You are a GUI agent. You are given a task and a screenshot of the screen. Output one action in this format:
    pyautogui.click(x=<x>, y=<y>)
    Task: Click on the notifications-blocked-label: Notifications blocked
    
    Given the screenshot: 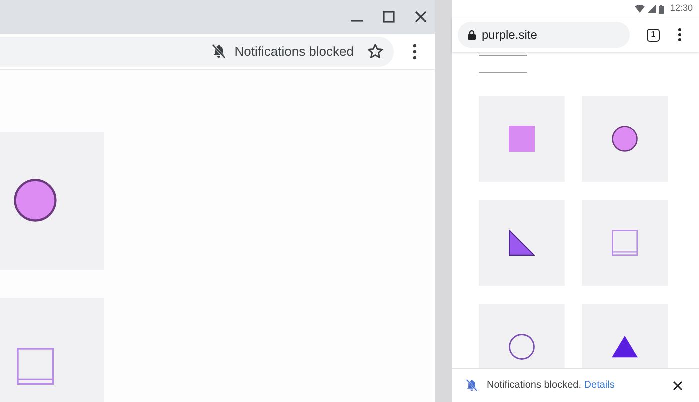 What is the action you would take?
    pyautogui.click(x=294, y=52)
    